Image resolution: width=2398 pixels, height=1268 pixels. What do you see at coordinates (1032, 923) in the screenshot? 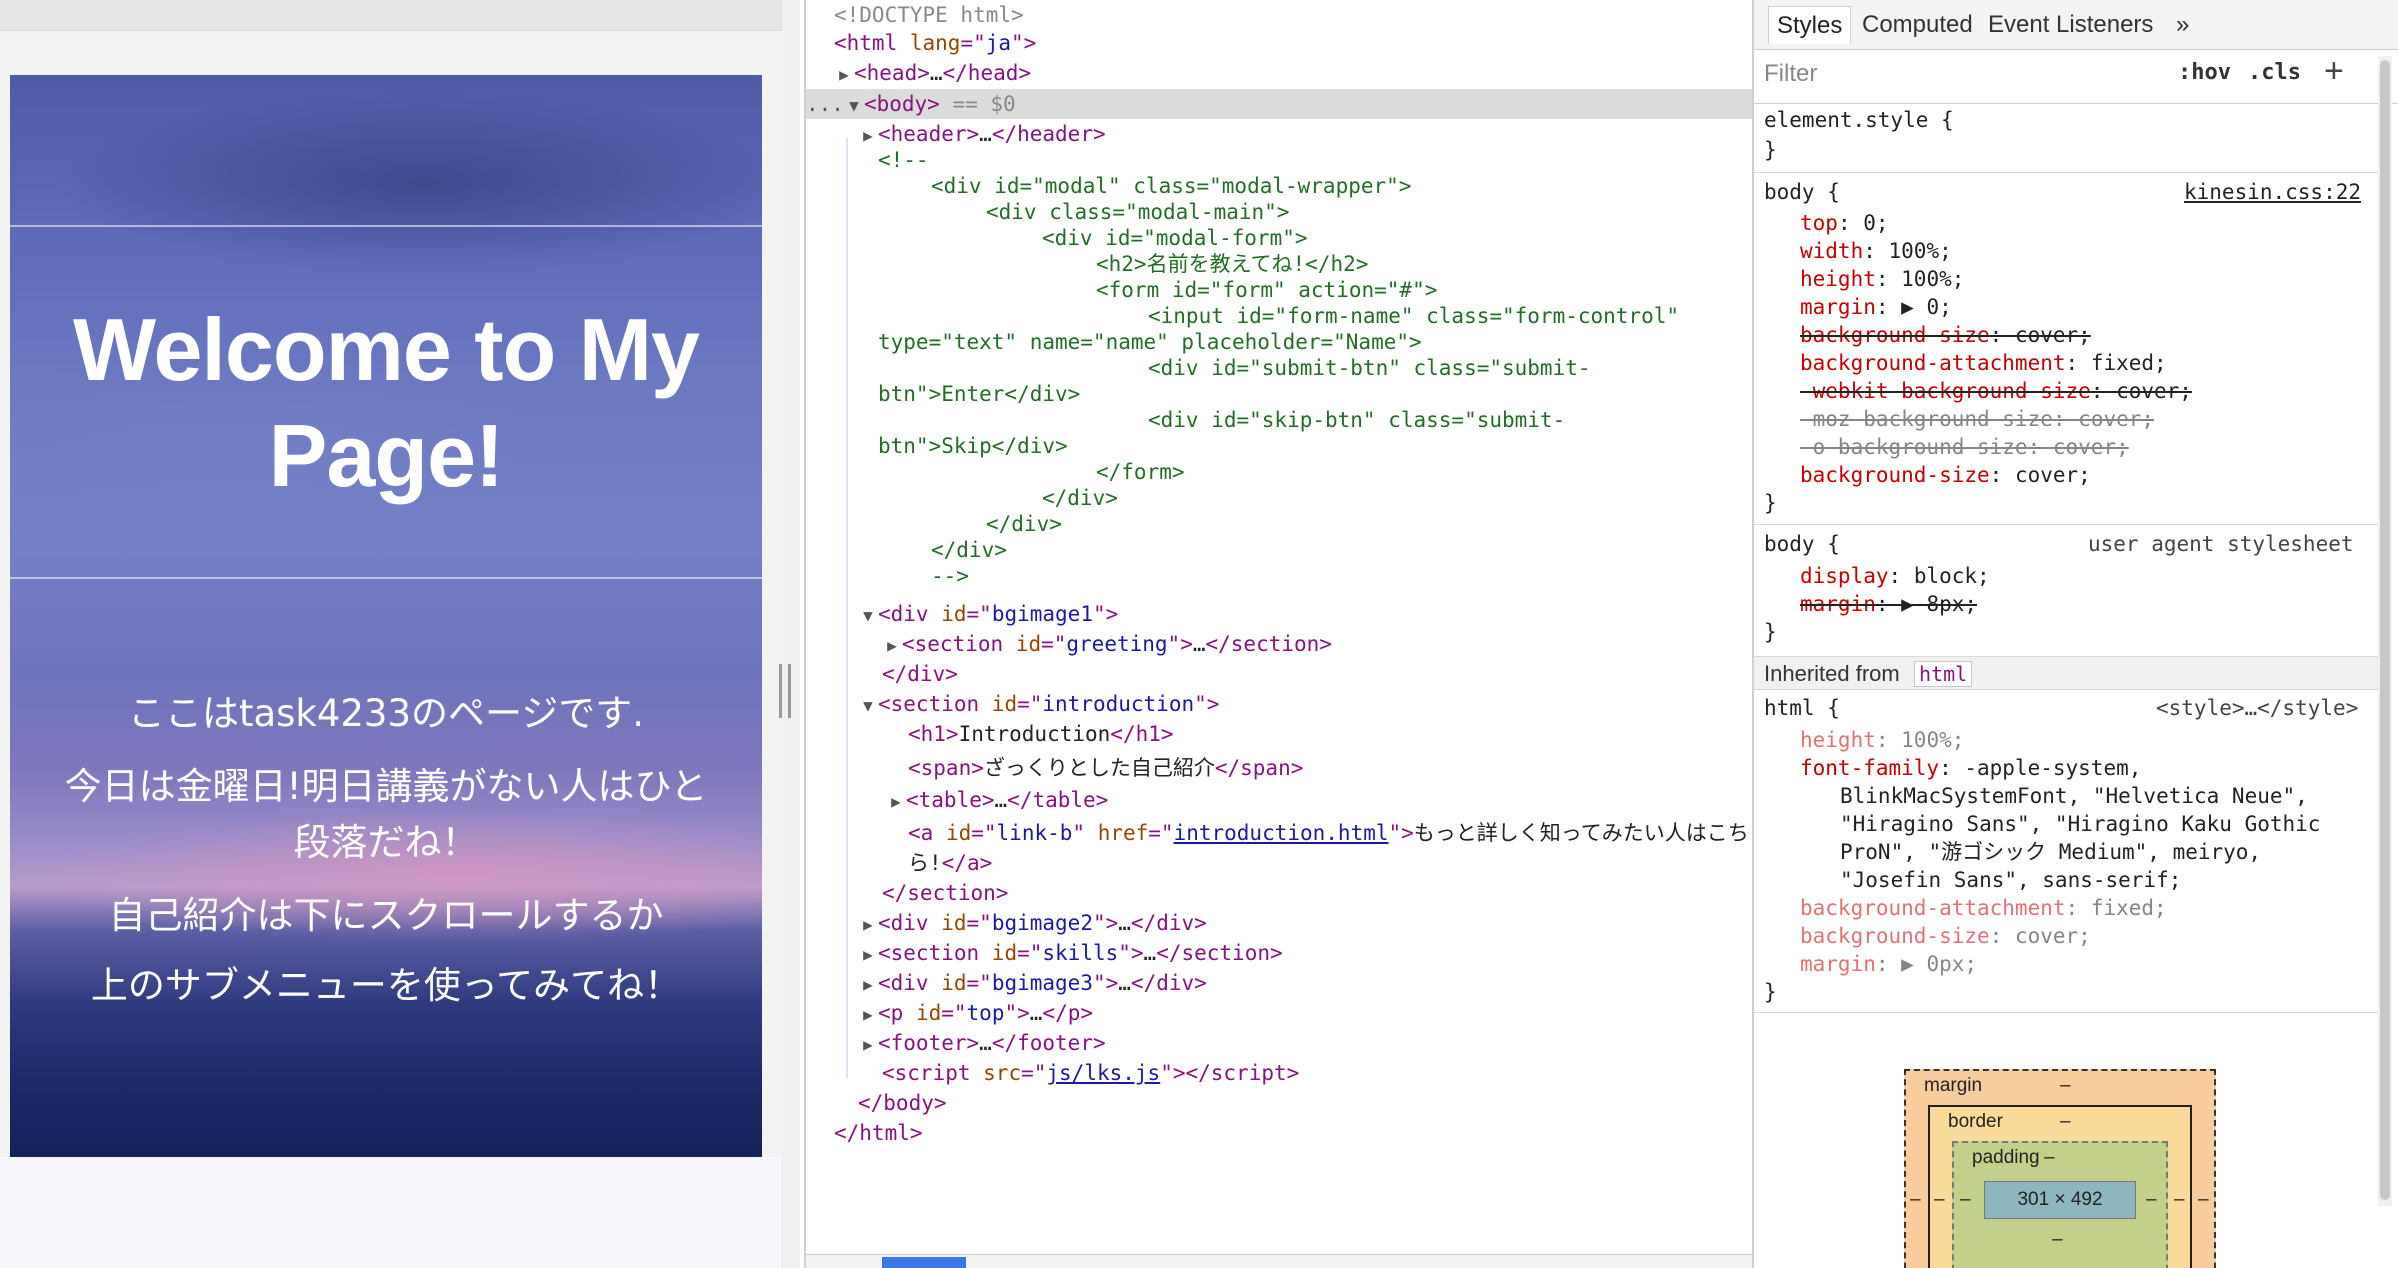
I see `dom-node-bgimage2: ▶ <div id="bgimage2">…</div>` at bounding box center [1032, 923].